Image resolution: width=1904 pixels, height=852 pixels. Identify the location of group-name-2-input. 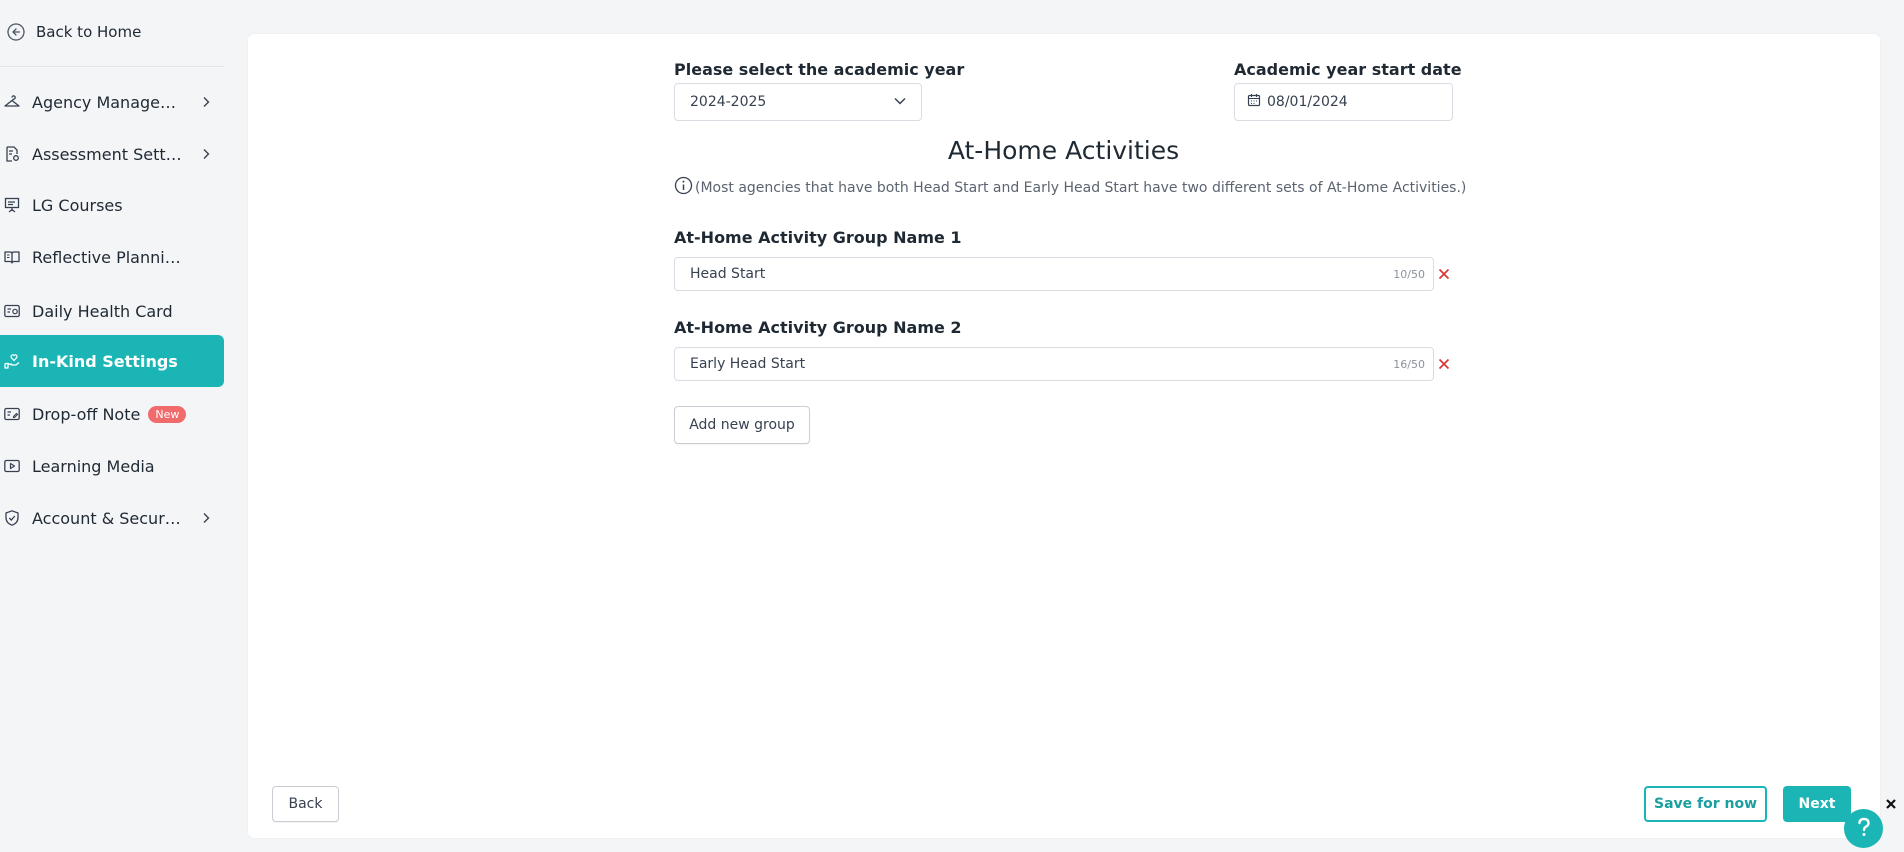
(1042, 364).